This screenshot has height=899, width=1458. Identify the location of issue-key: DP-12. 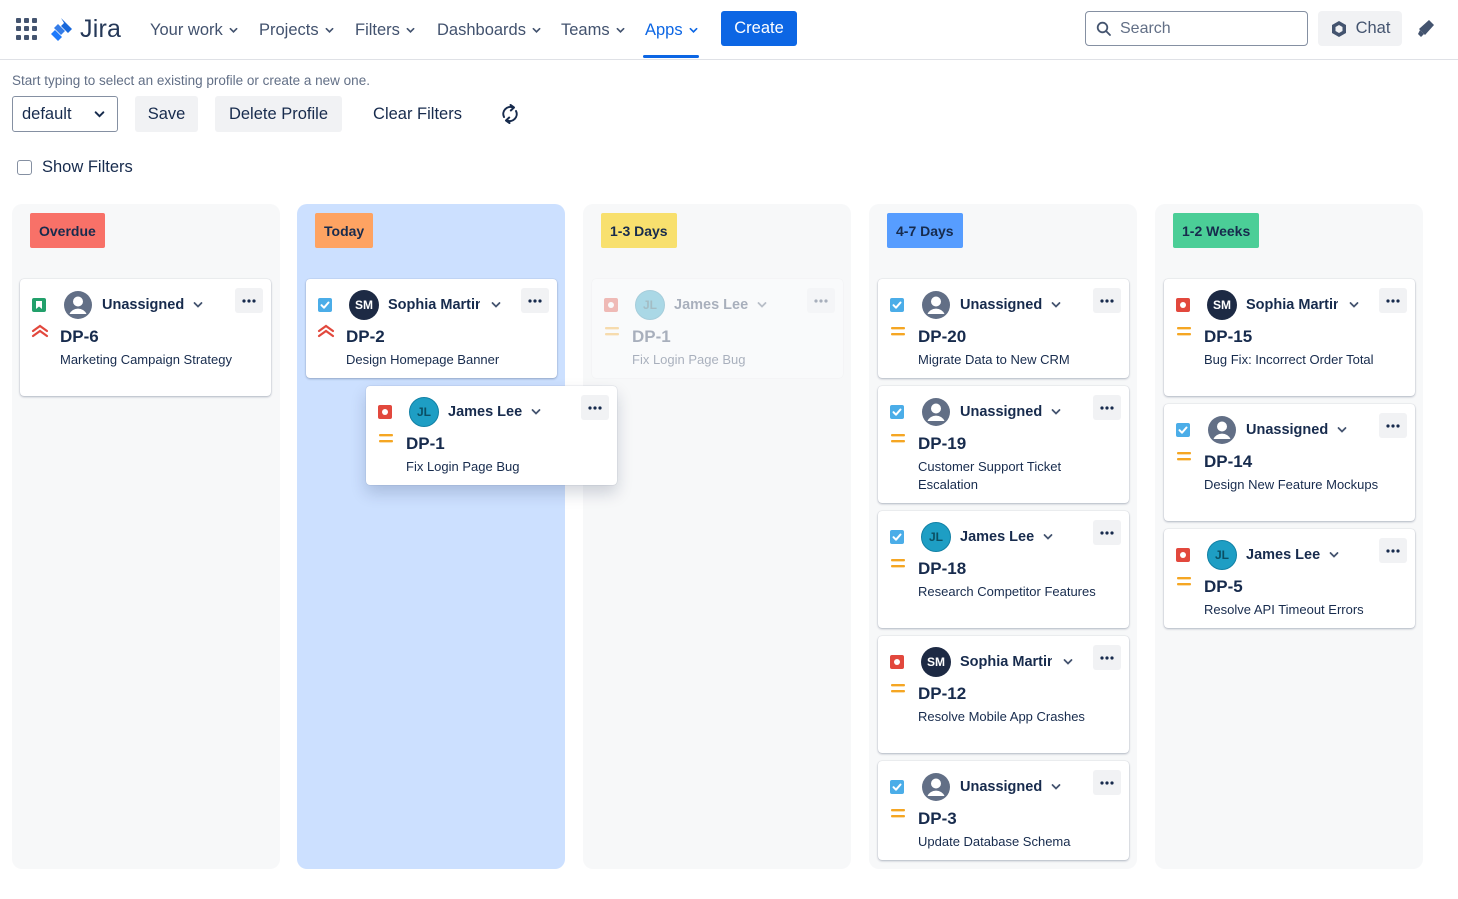
(942, 694).